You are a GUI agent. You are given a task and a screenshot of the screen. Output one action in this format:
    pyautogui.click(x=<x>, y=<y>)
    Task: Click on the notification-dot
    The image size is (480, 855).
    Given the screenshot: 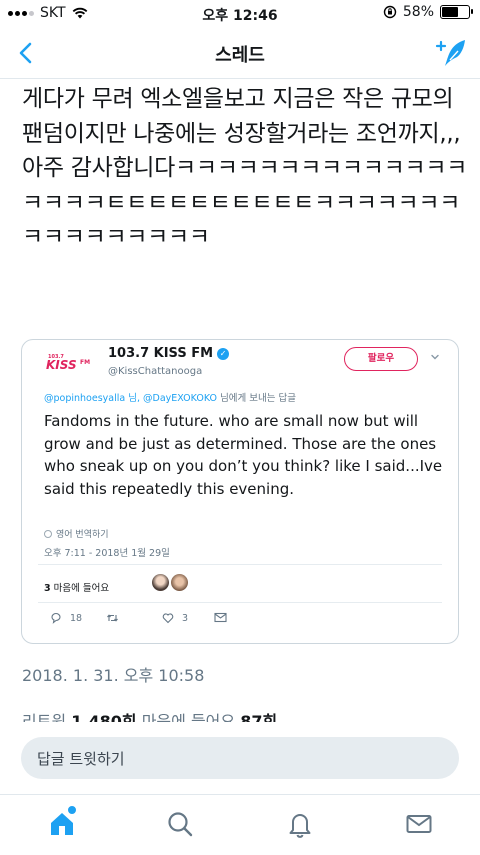 What is the action you would take?
    pyautogui.click(x=72, y=810)
    